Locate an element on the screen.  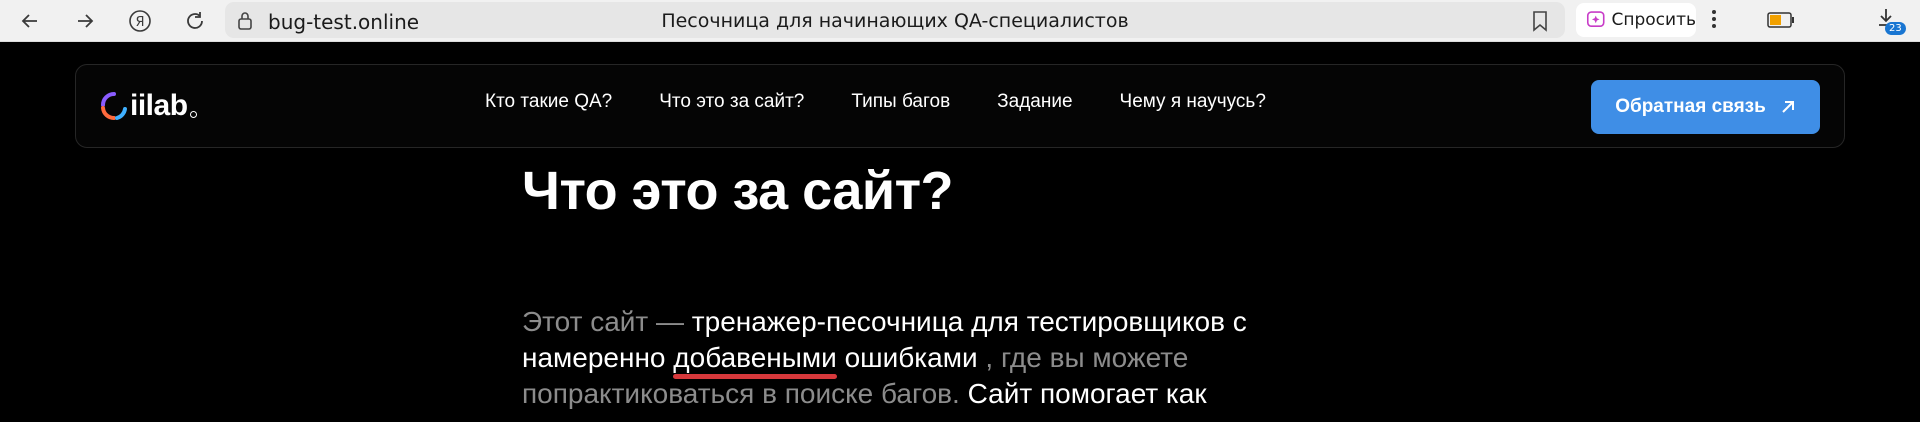
nav-item-who-is-qa: Кто такие QA? is located at coordinates (548, 102).